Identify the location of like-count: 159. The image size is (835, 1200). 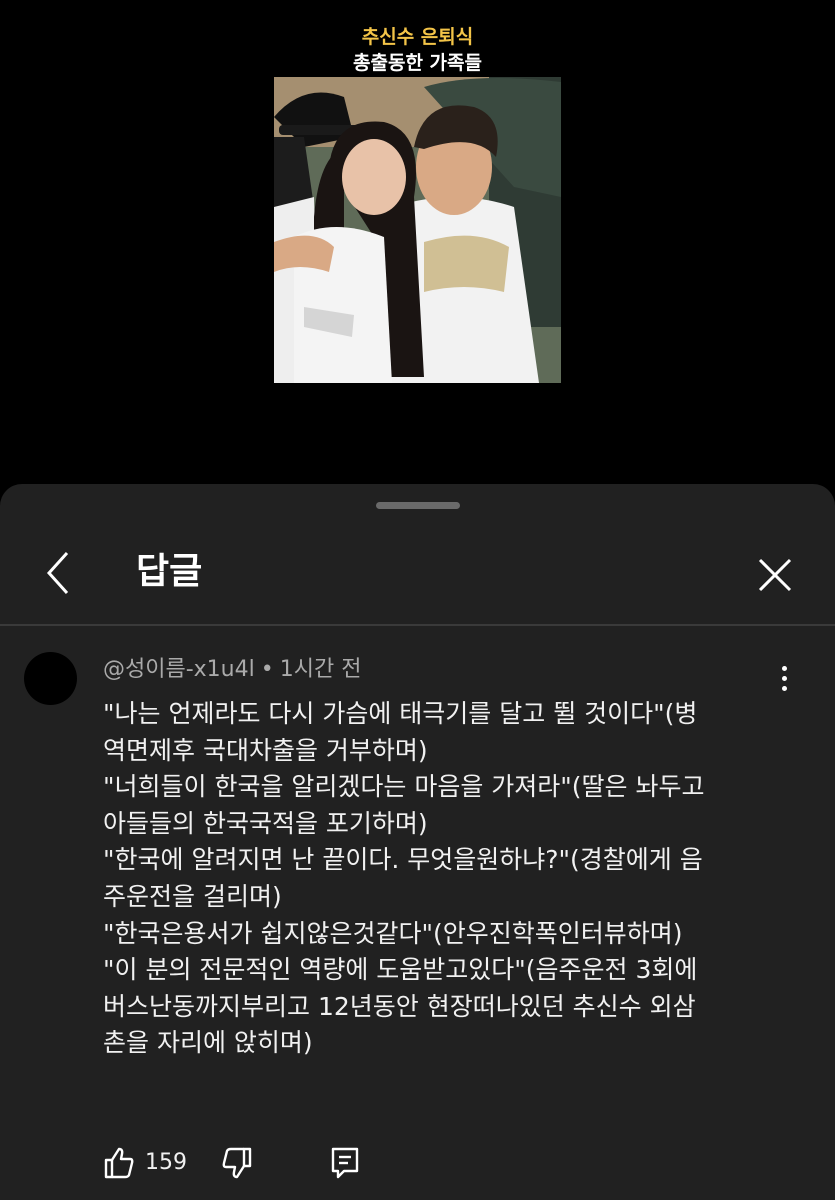
(166, 1162).